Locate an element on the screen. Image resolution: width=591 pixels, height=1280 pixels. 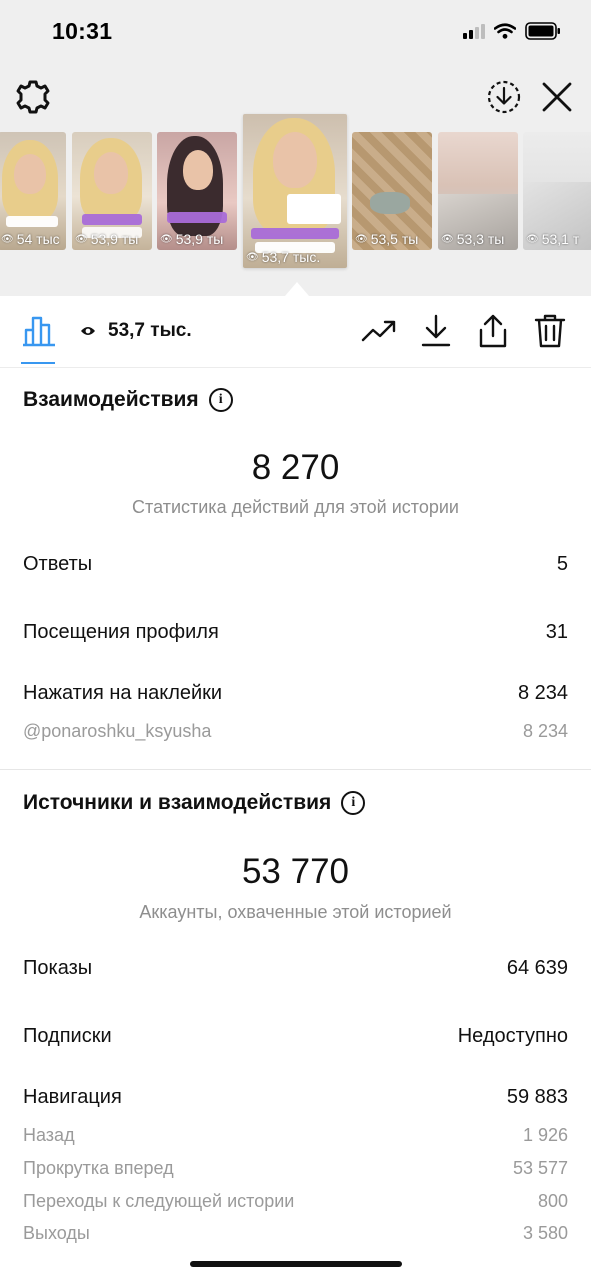
stat-subrow: Прокрутка вперед 53 577 is located at coordinates (295, 1168).